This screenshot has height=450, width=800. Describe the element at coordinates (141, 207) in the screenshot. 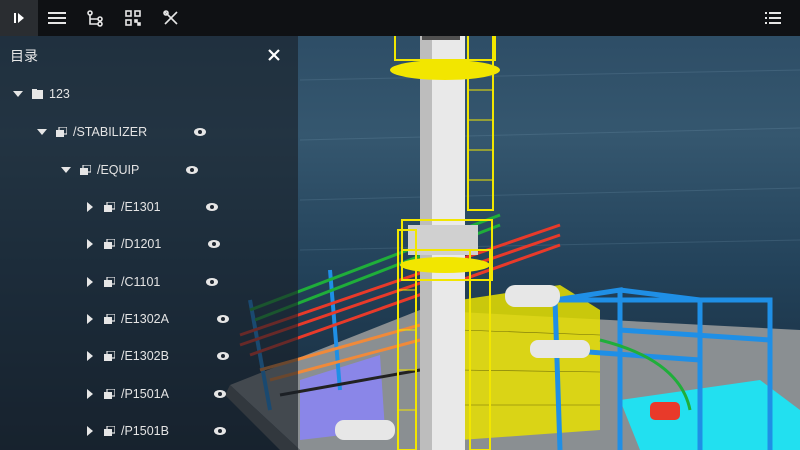

I see `tree-node-label: /E1301` at that location.